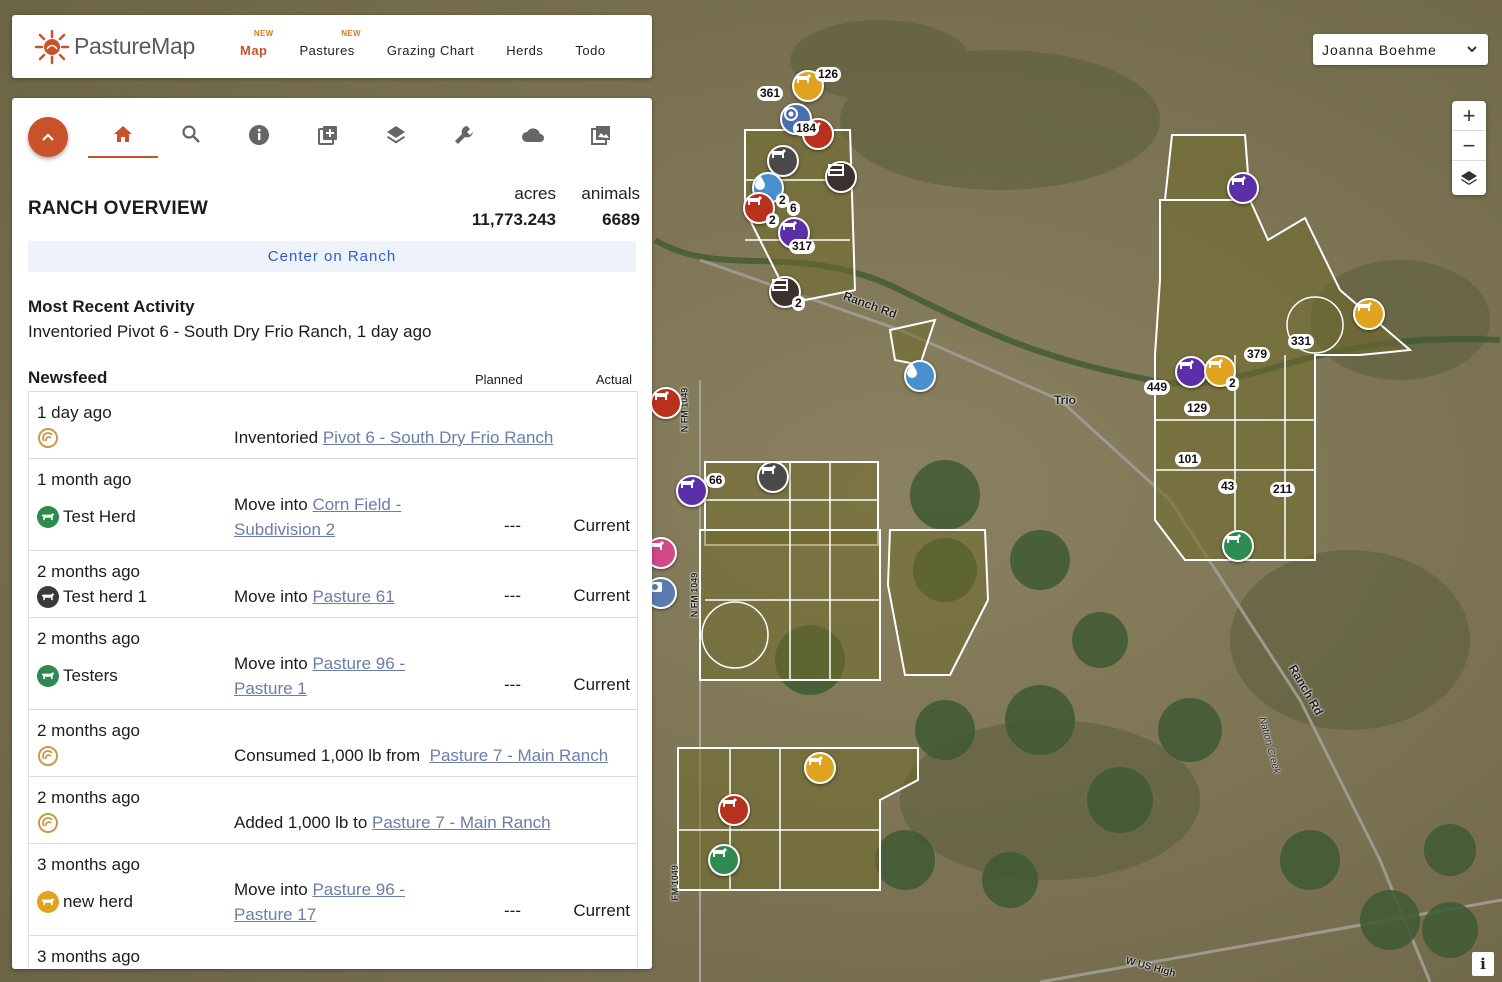 The width and height of the screenshot is (1502, 982). I want to click on animals-stat: animals 6689, so click(610, 207).